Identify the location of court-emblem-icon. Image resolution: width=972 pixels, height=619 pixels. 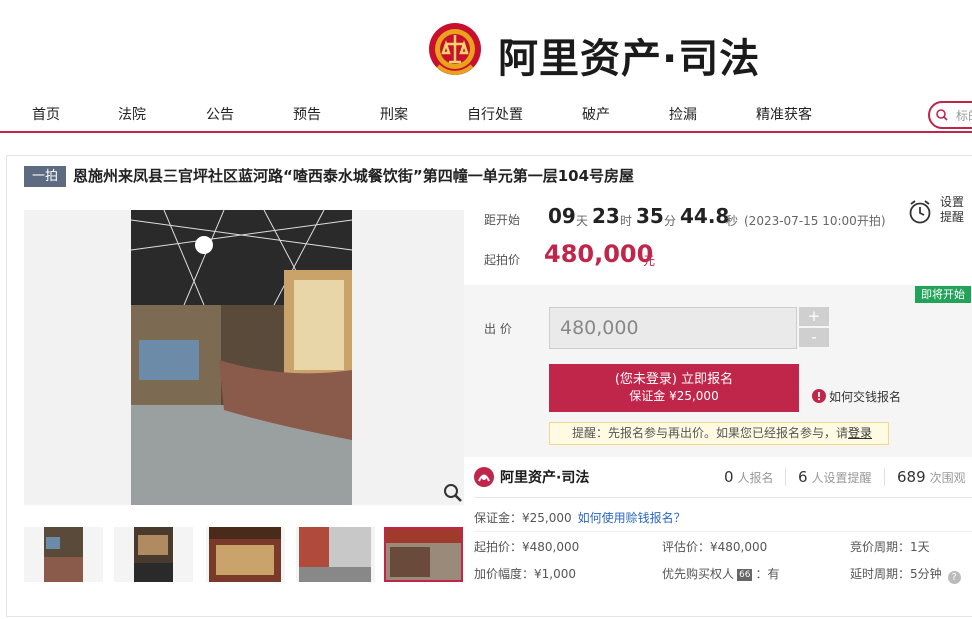
(455, 49).